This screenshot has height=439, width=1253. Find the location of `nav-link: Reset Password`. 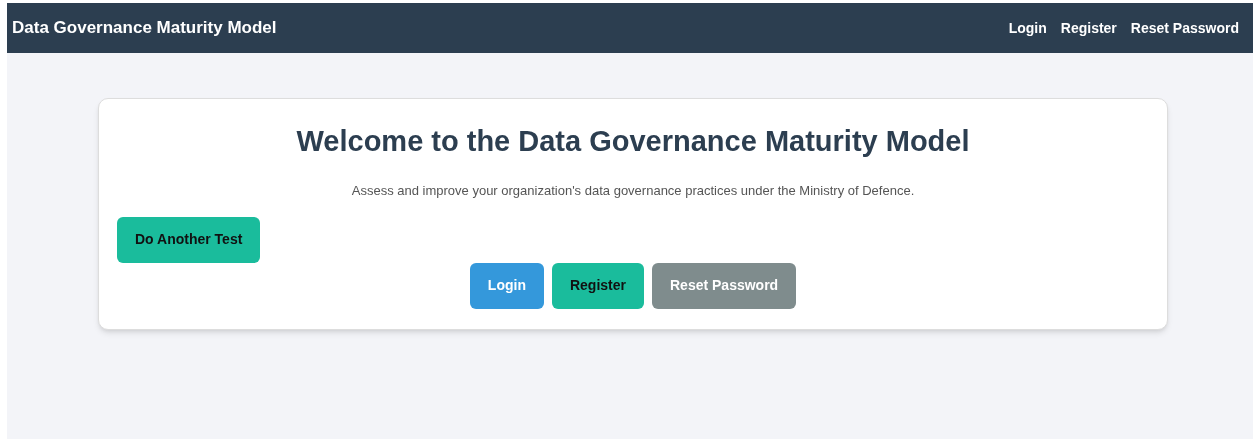

nav-link: Reset Password is located at coordinates (1184, 28).